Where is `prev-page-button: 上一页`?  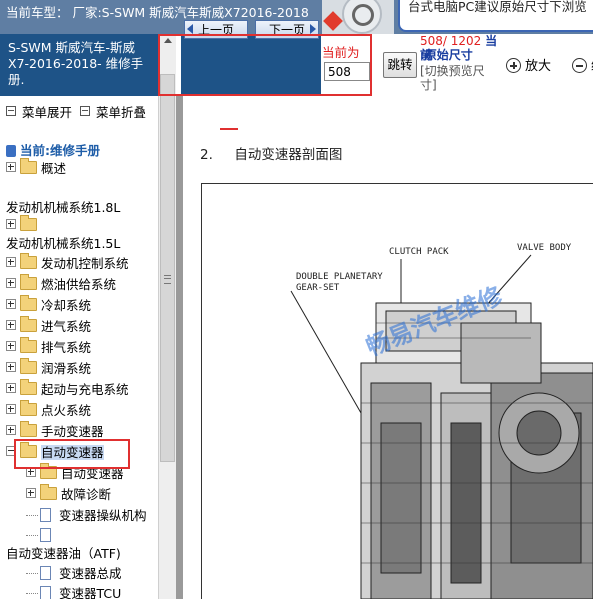
prev-page-button: 上一页 is located at coordinates (216, 29).